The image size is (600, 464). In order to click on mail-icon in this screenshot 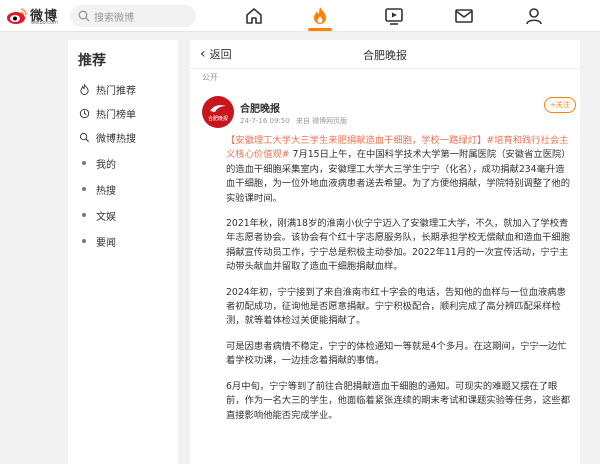, I will do `click(464, 16)`.